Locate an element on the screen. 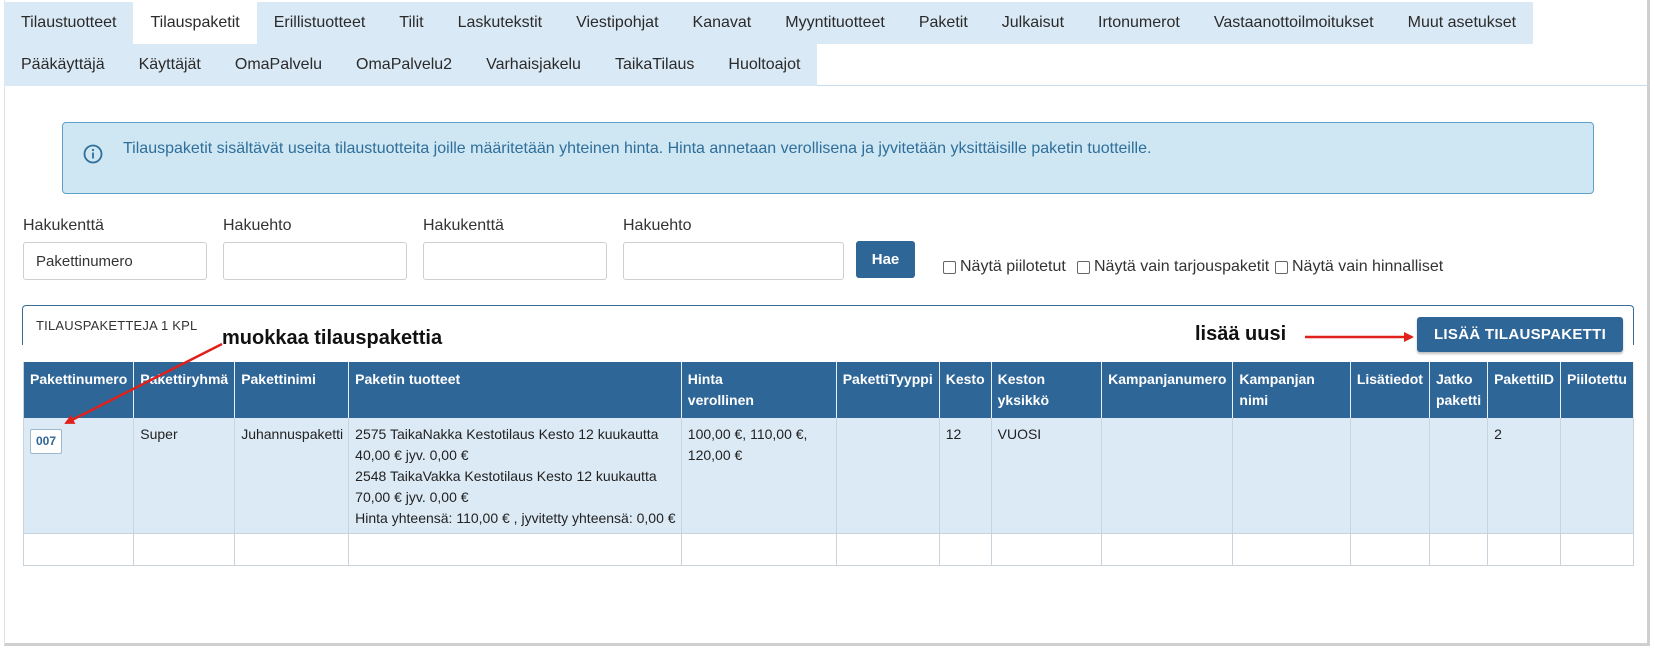 This screenshot has width=1655, height=648. header-pakettityyppi: PakettiTyyppi is located at coordinates (888, 390).